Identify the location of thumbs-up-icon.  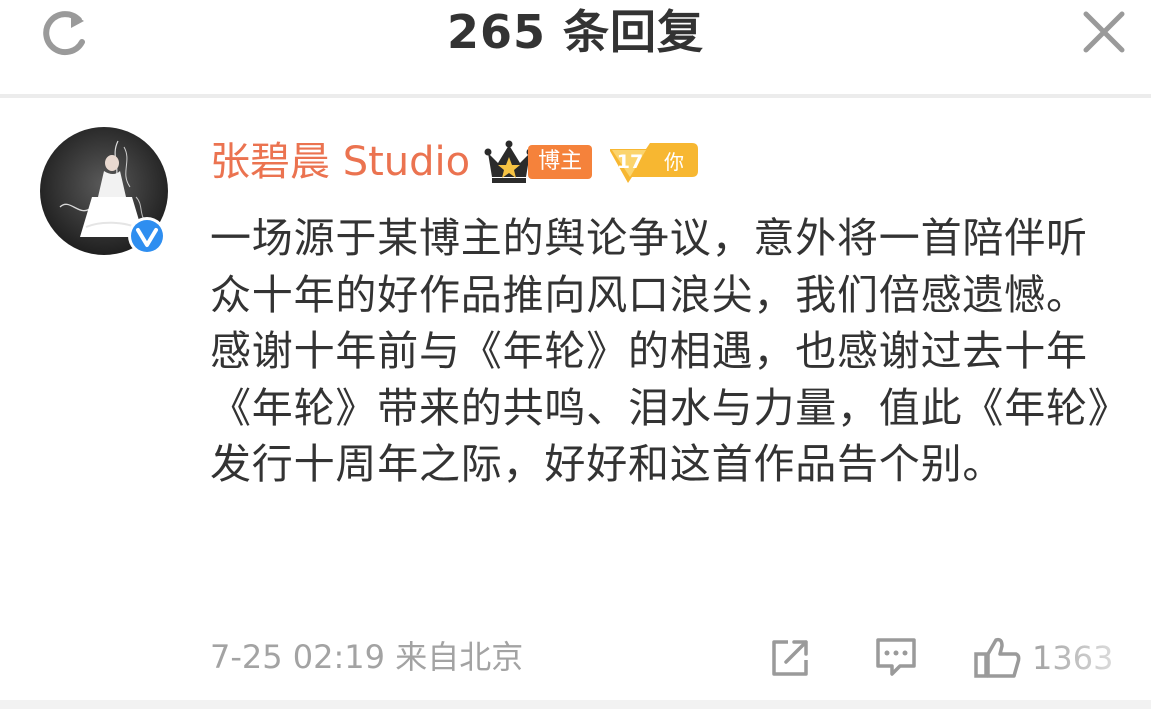
(997, 657).